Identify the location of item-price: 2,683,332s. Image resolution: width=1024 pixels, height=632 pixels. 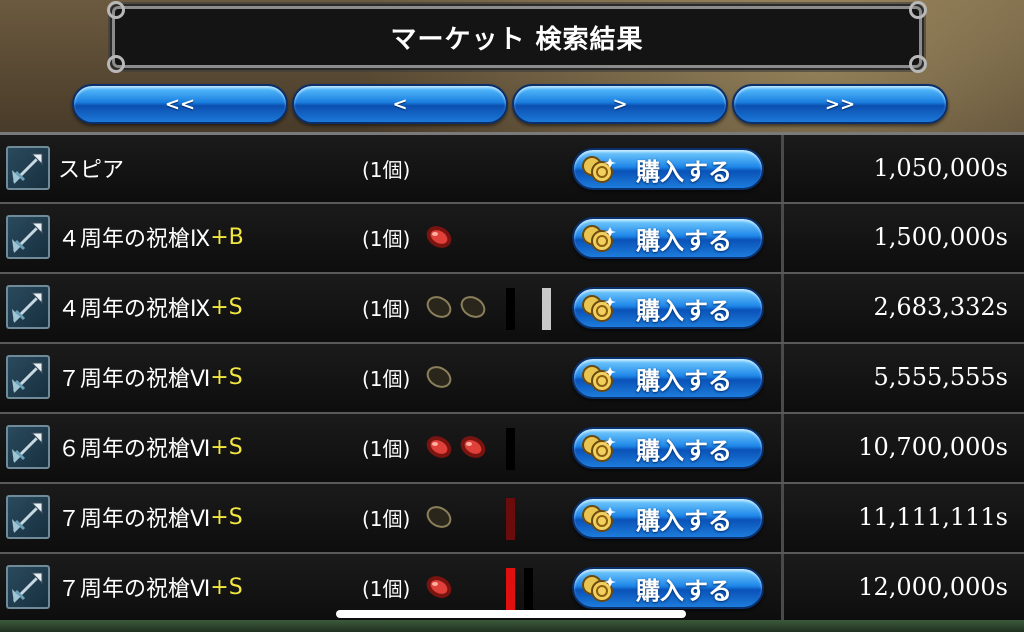
(940, 307).